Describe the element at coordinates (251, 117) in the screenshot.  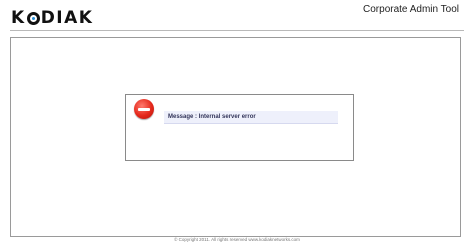
I see `error-message: Message : Internal server error` at that location.